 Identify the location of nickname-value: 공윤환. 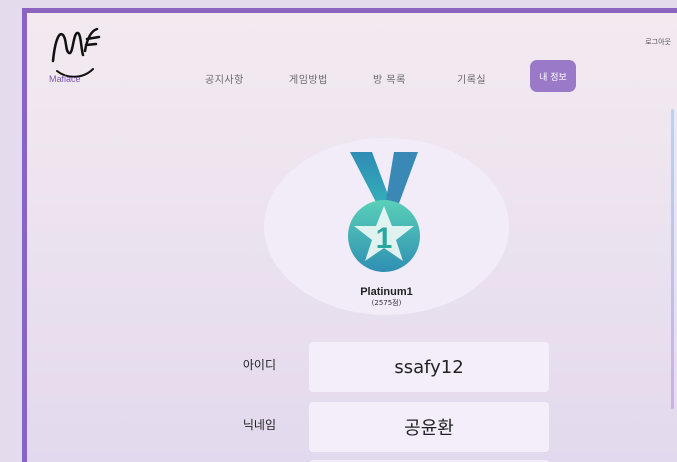
(429, 427).